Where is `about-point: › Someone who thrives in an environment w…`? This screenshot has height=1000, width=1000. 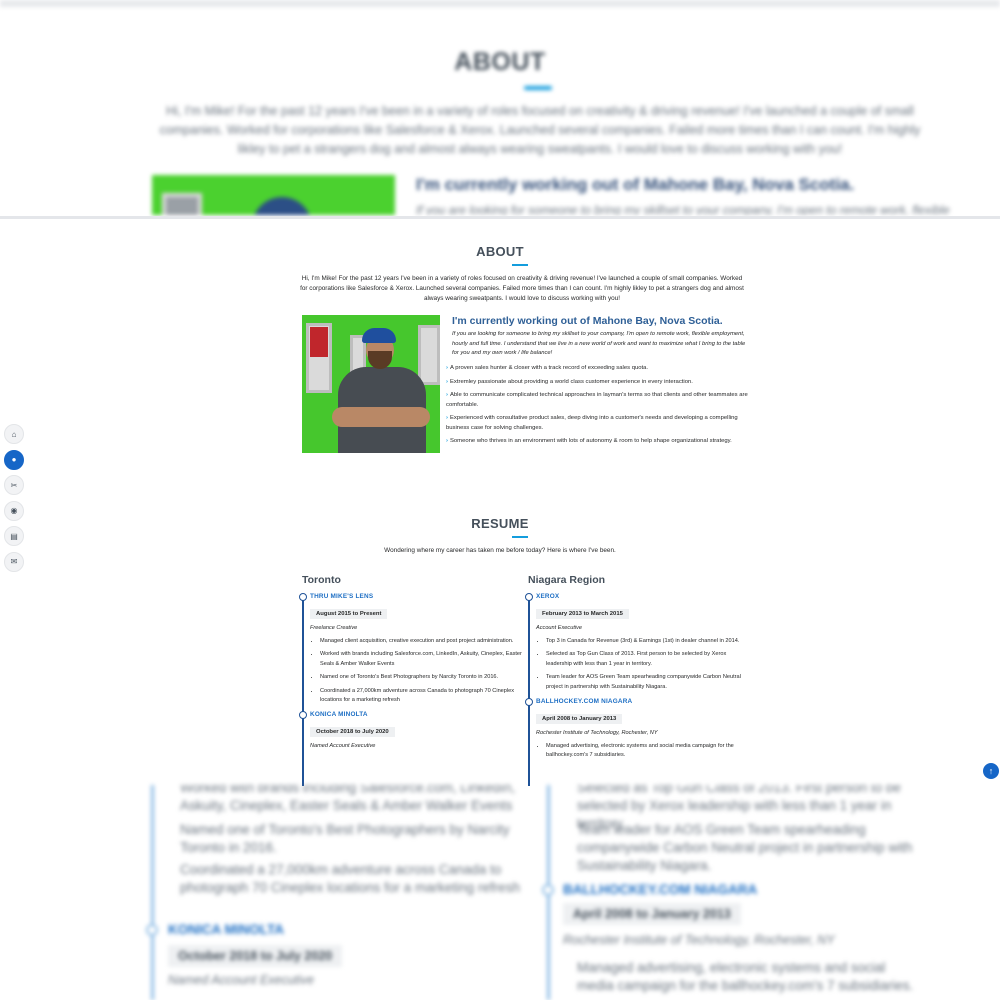
about-point: › Someone who thrives in an environment w… is located at coordinates (599, 441).